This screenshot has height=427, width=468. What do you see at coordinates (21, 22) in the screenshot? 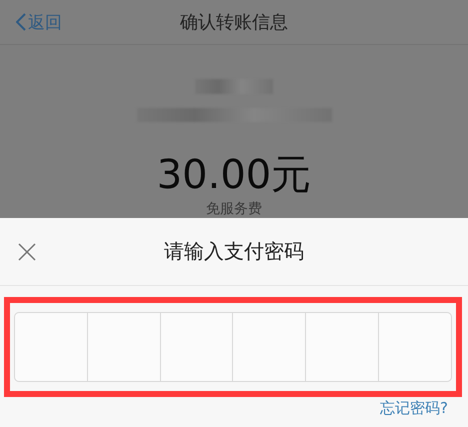
I see `back-icon` at bounding box center [21, 22].